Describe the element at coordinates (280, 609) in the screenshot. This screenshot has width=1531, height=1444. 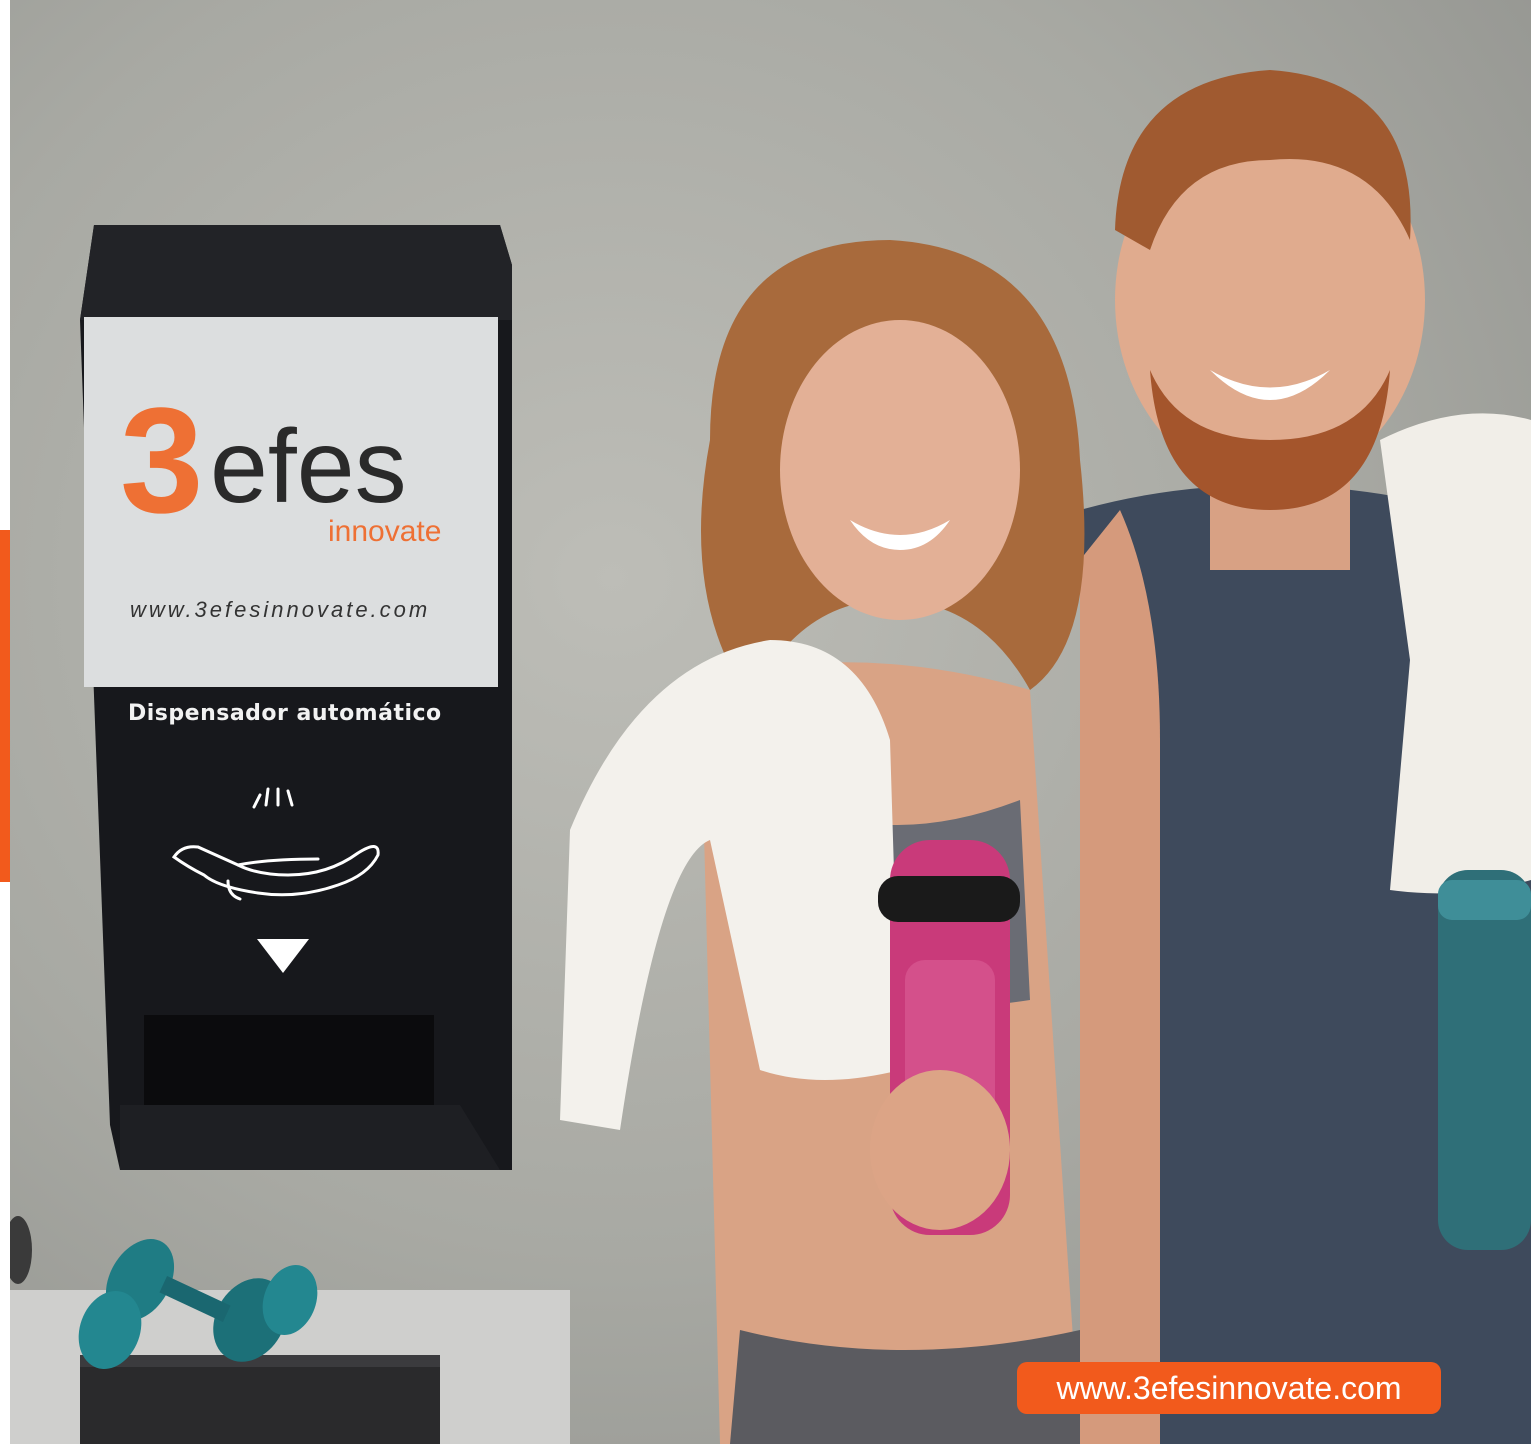
I see `panel-url: www.3efesinnovate.com` at that location.